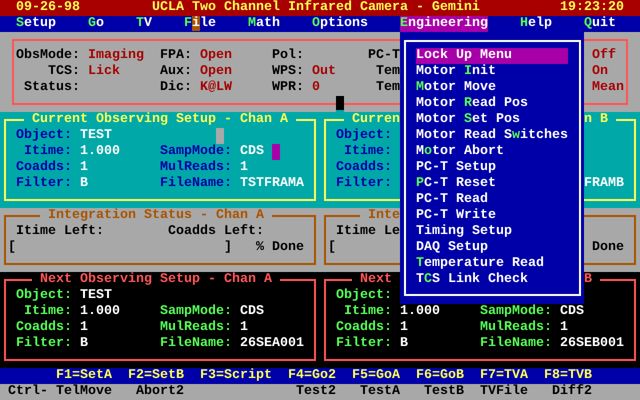  I want to click on function-key-label: F7=TVA, so click(504, 376).